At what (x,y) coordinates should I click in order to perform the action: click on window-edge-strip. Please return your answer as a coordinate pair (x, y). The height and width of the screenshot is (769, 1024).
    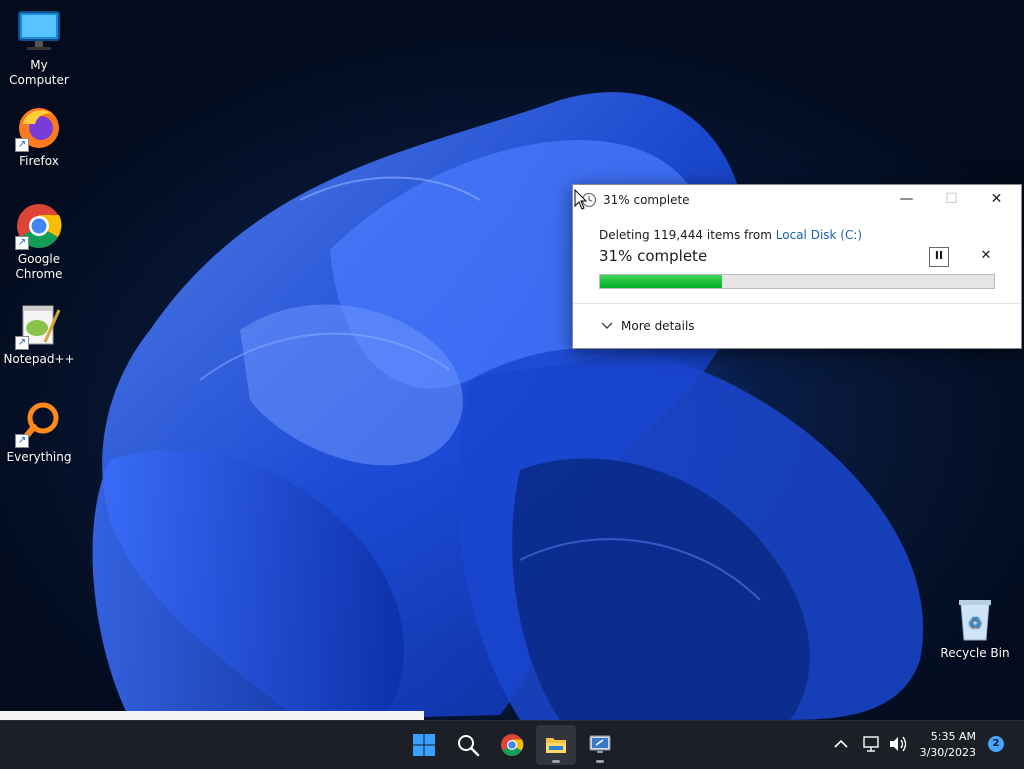
    Looking at the image, I should click on (212, 715).